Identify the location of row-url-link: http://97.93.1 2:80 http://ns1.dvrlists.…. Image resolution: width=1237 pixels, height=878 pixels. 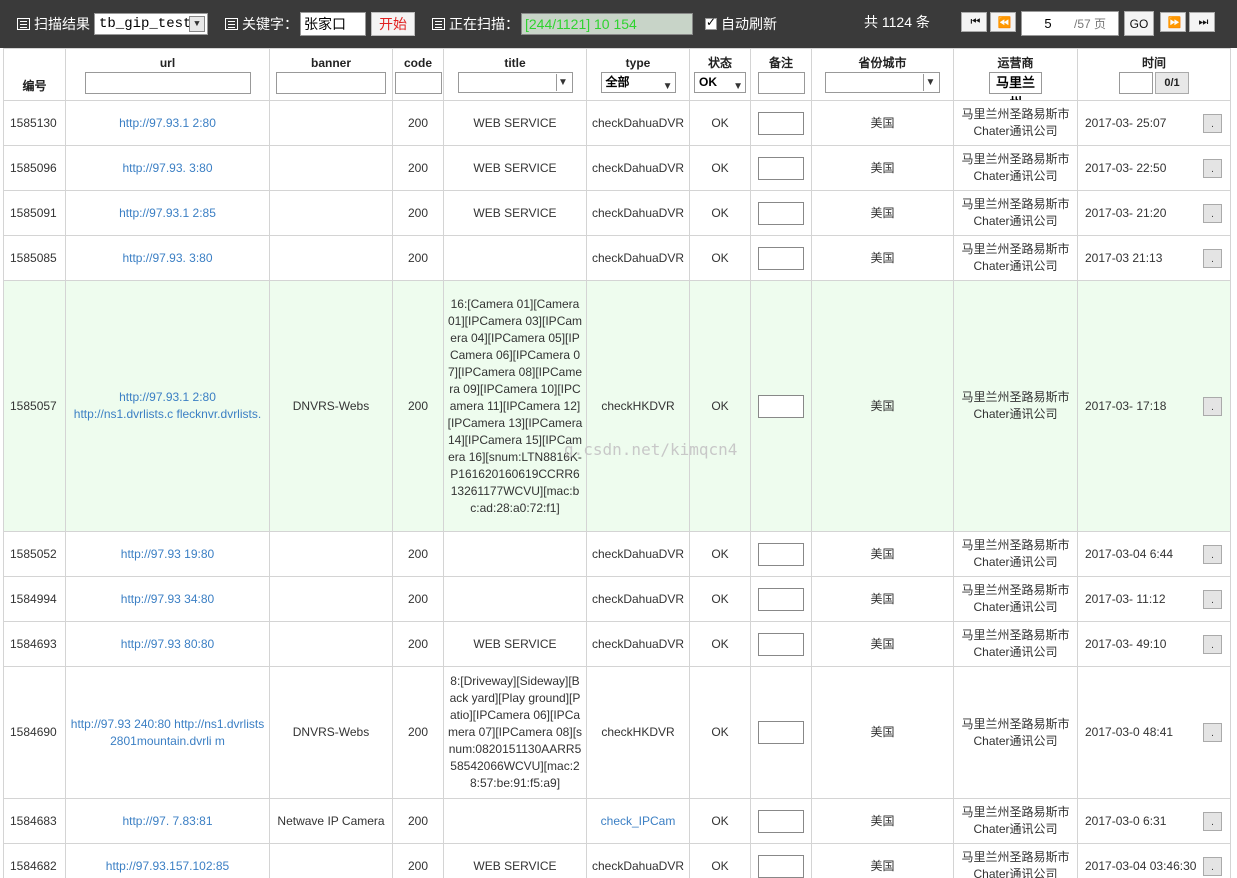
(167, 406).